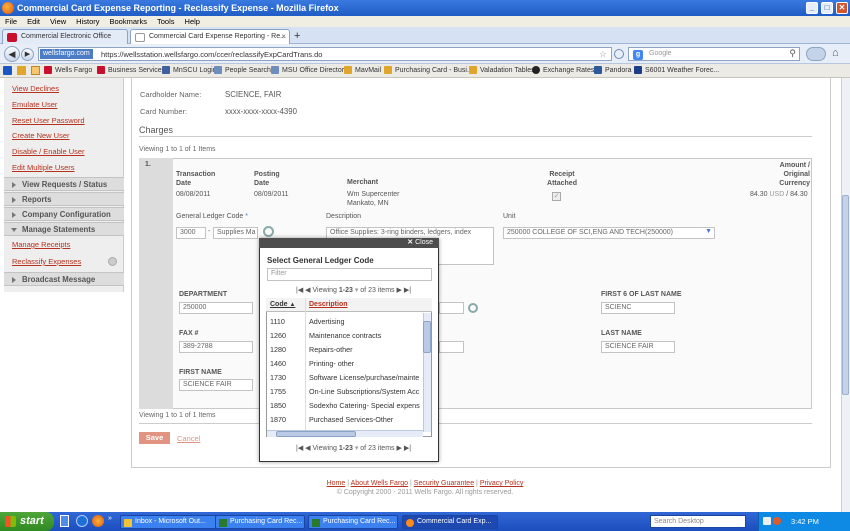 This screenshot has width=850, height=531. I want to click on cancel-link: Cancel, so click(188, 438).